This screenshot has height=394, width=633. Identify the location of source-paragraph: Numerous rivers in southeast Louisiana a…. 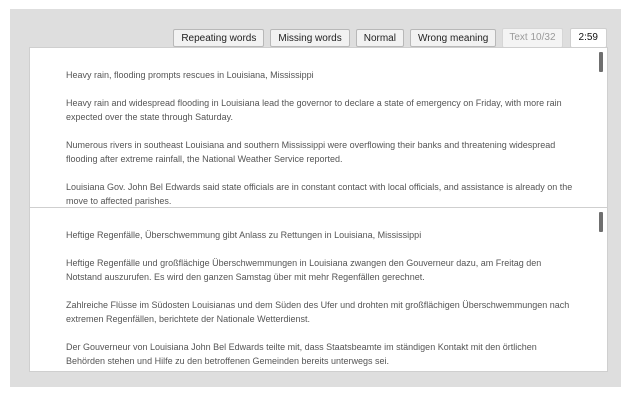
(311, 152).